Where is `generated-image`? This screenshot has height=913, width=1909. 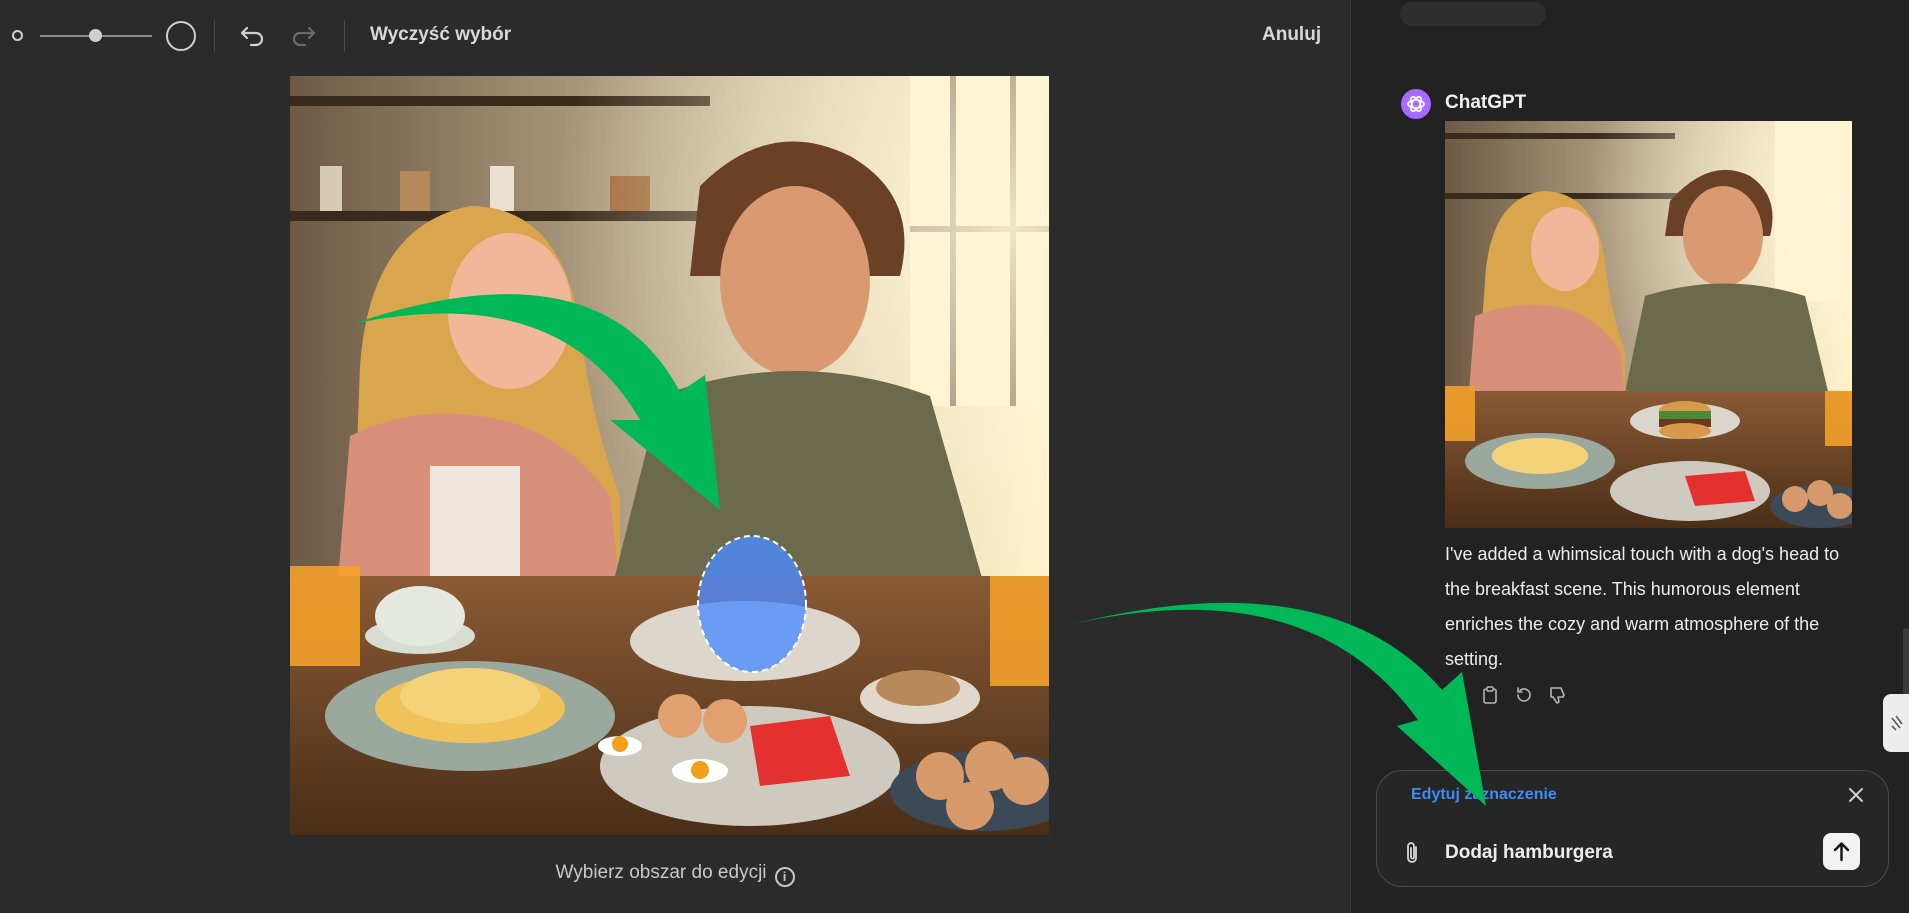 generated-image is located at coordinates (1648, 324).